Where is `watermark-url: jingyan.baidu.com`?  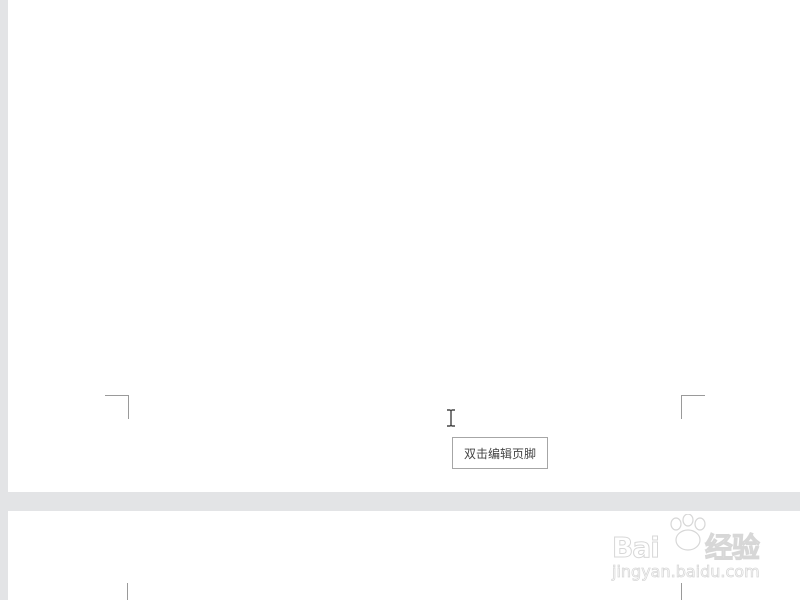 watermark-url: jingyan.baidu.com is located at coordinates (686, 572).